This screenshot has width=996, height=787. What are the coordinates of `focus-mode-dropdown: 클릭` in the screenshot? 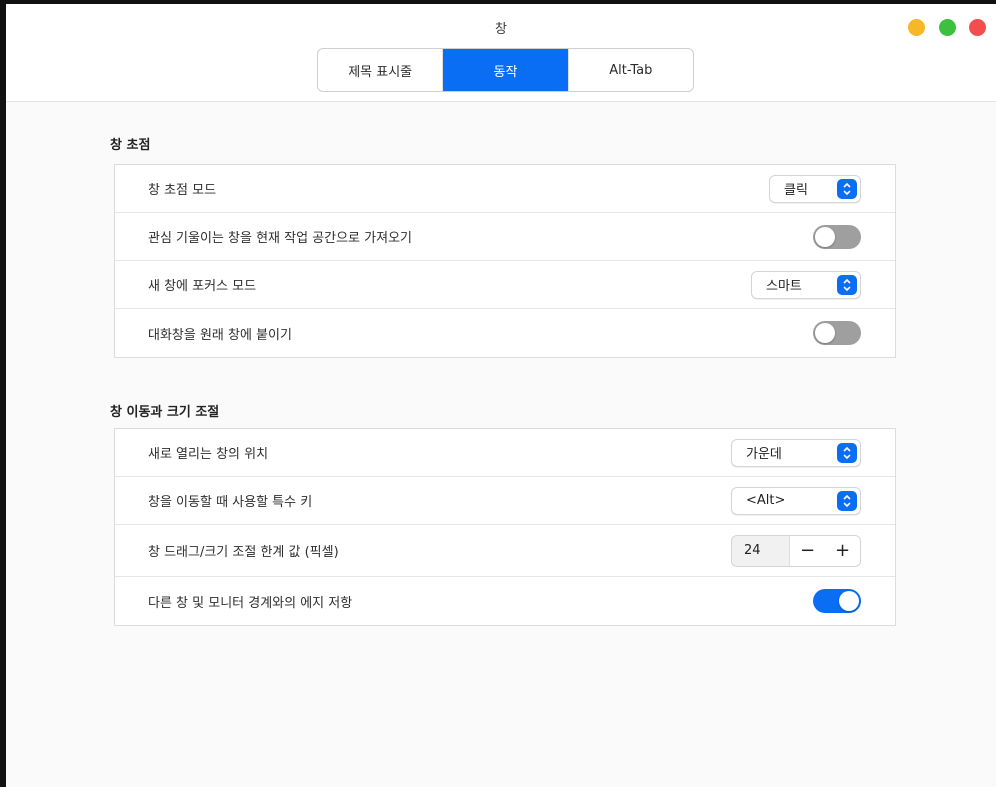 It's located at (815, 188).